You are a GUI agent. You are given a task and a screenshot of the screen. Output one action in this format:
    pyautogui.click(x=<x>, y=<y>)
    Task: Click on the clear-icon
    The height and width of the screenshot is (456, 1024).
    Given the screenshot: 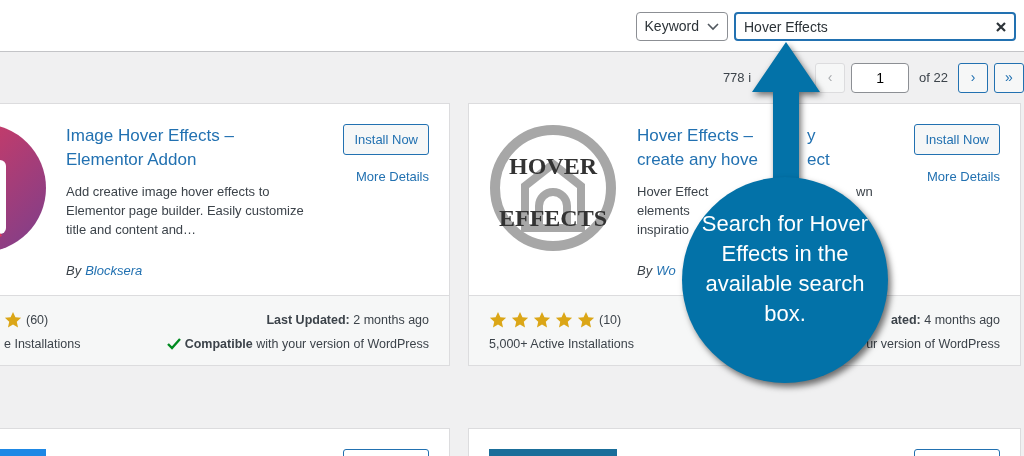 What is the action you would take?
    pyautogui.click(x=1001, y=27)
    